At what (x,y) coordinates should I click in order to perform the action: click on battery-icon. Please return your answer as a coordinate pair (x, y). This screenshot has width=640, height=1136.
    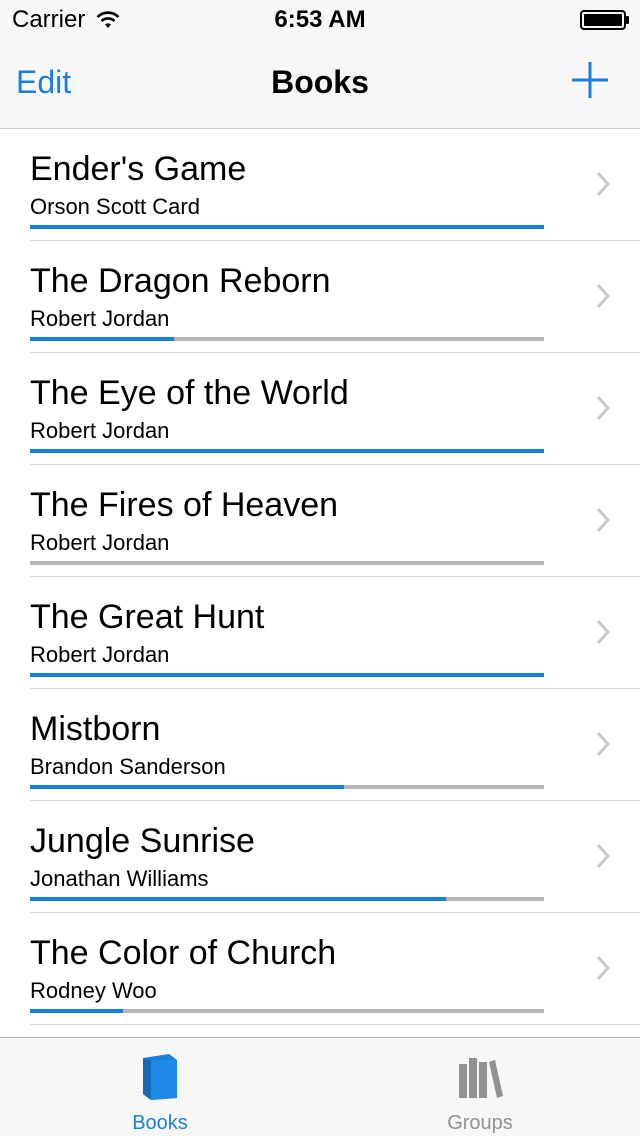
    Looking at the image, I should click on (604, 20).